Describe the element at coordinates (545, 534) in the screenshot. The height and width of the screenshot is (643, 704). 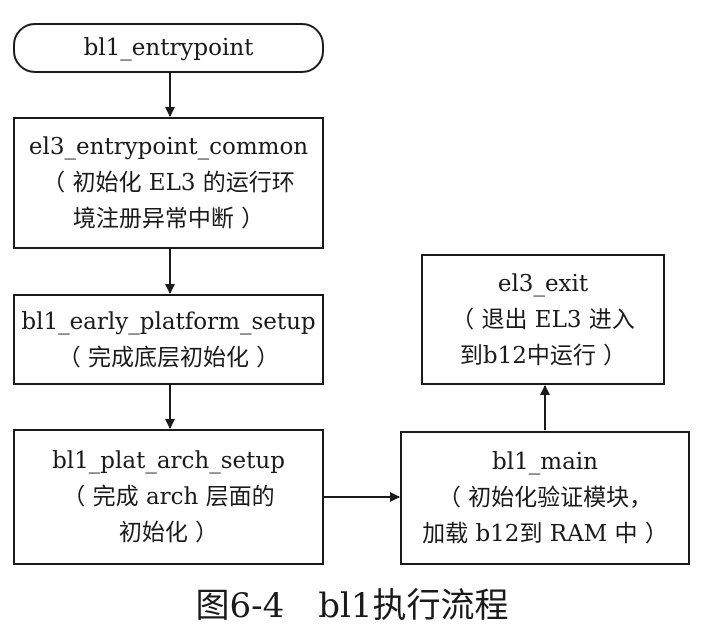
I see `node-desc-line: 加载 b12到 RAM 中 ）` at that location.